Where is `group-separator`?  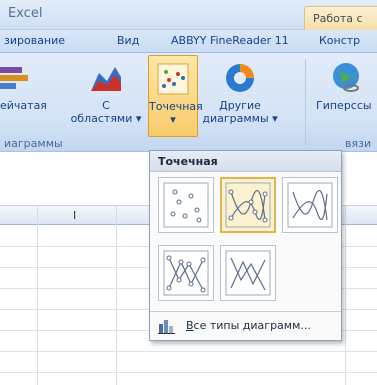 group-separator is located at coordinates (305, 102).